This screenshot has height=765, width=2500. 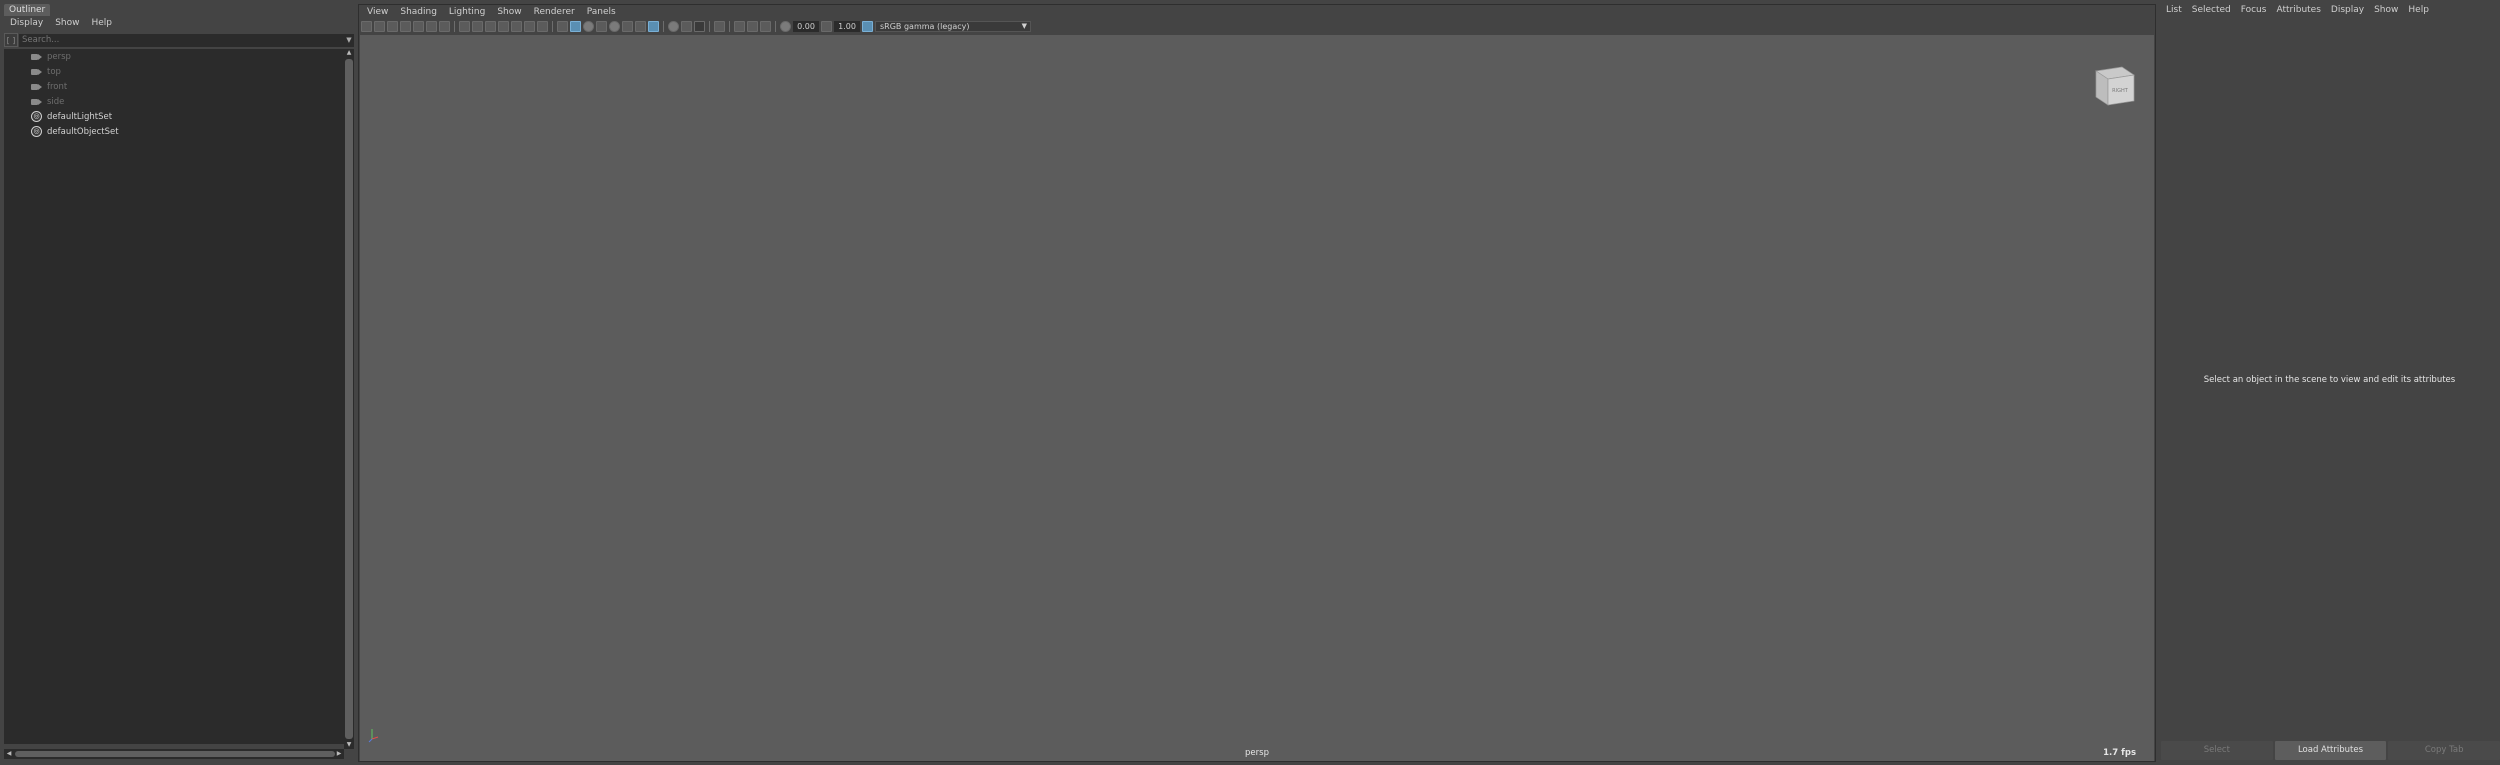 I want to click on xray-icon, so click(x=739, y=26).